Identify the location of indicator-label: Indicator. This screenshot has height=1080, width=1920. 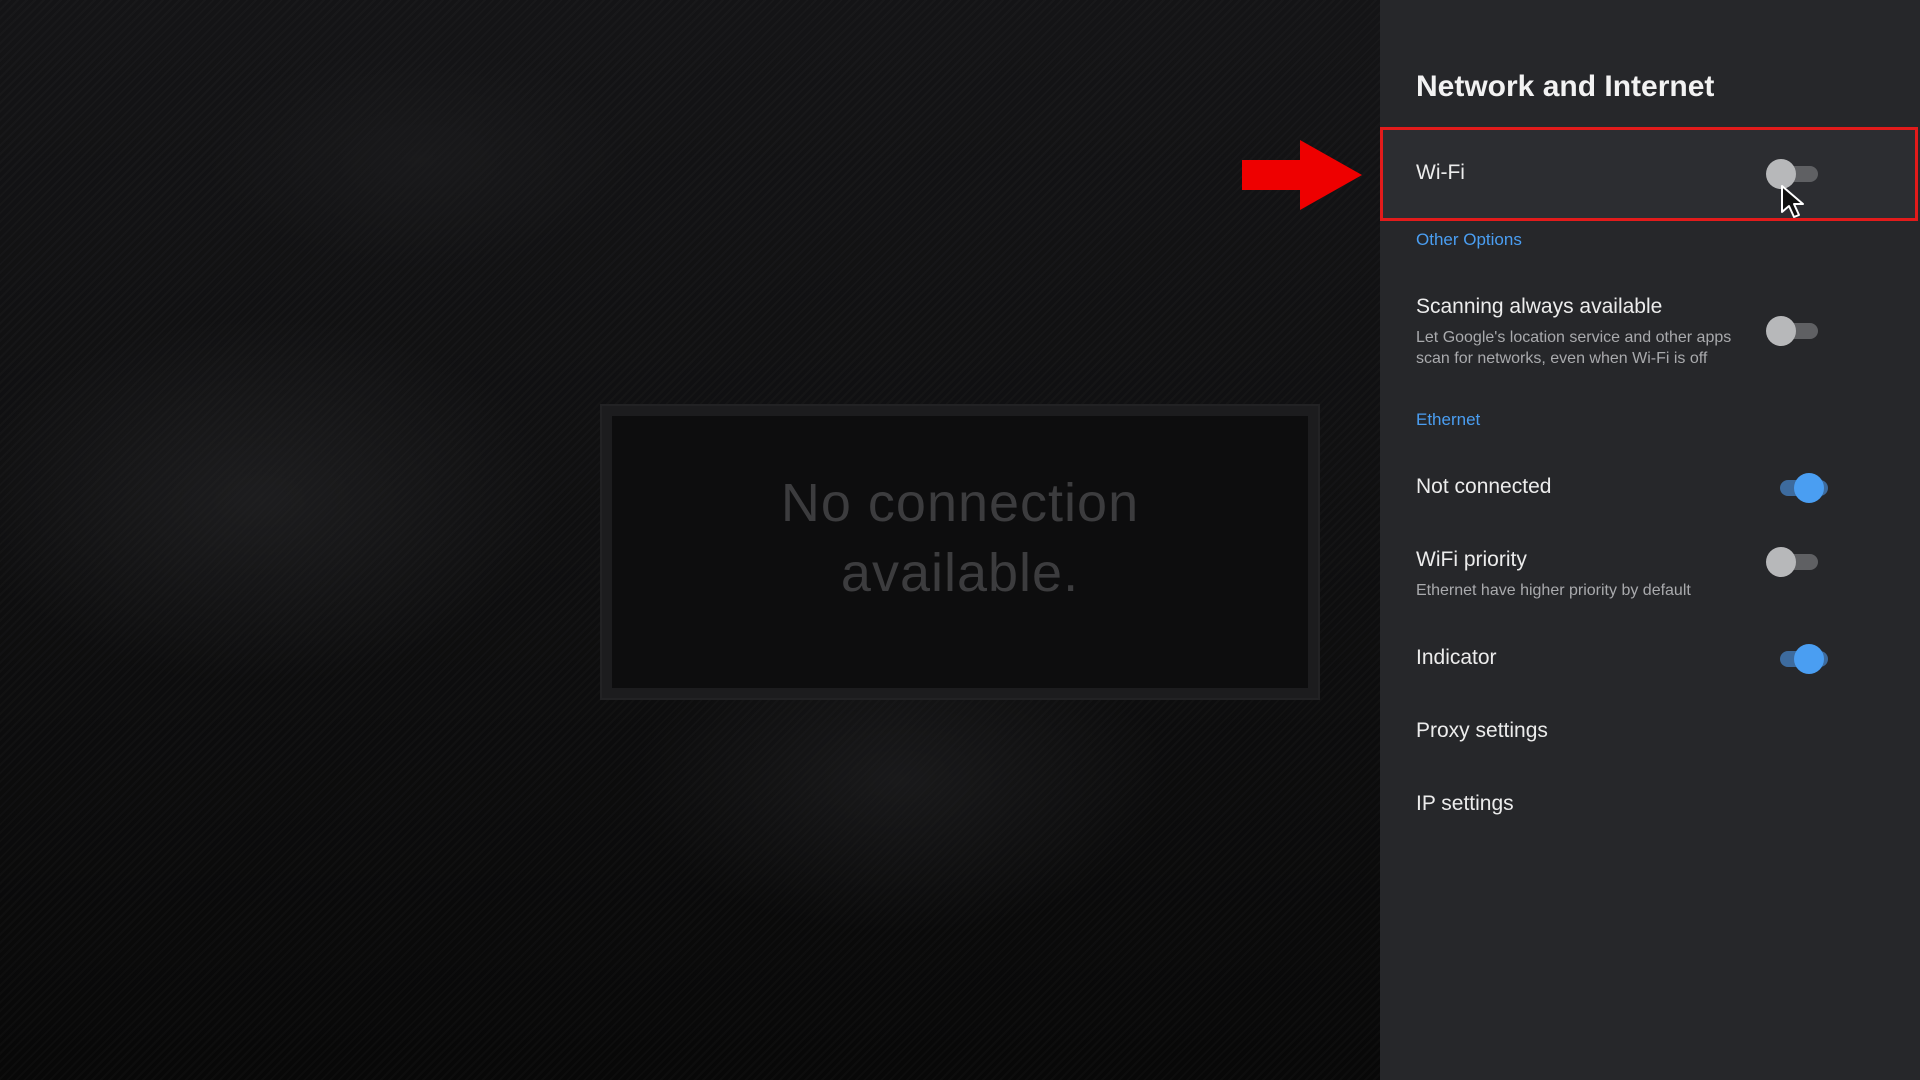
(1456, 657).